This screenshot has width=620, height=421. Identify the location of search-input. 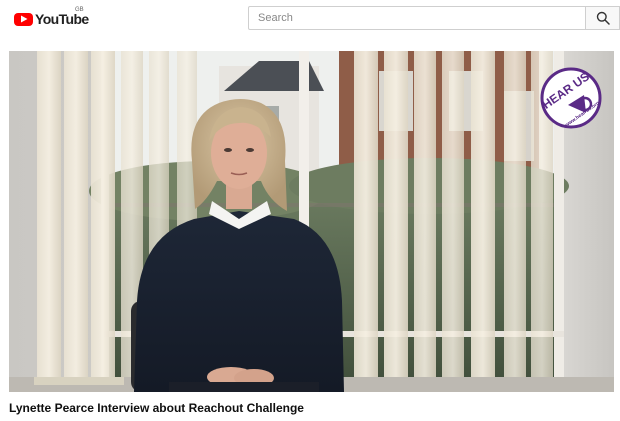
(417, 18).